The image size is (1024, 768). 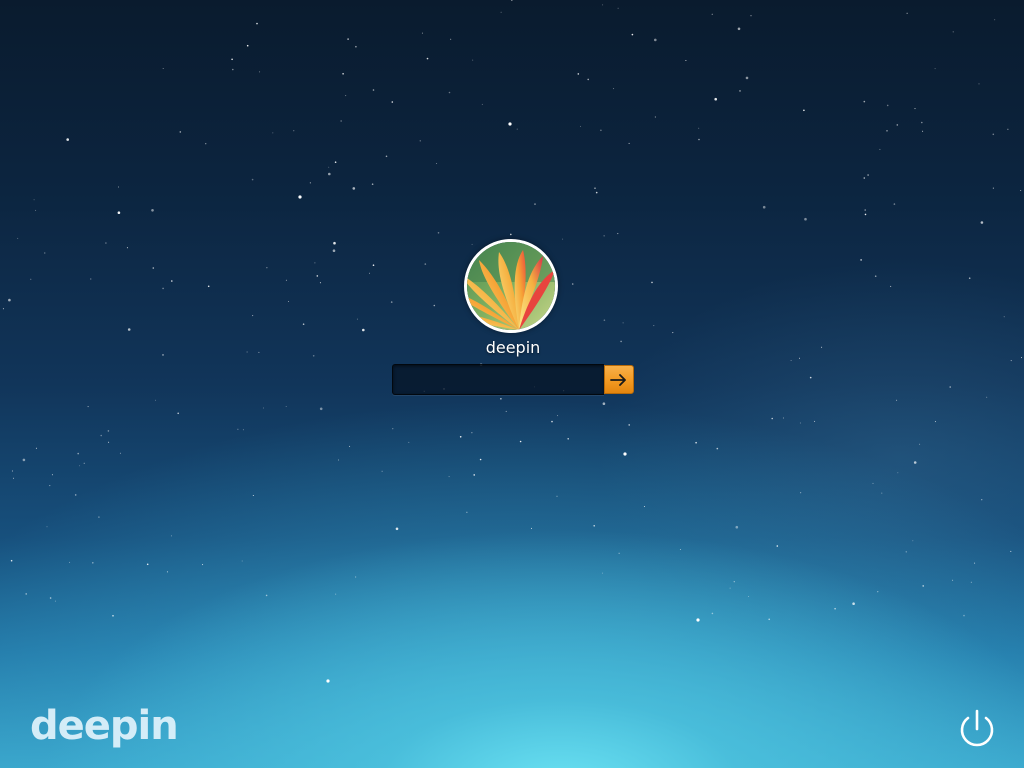 I want to click on power-icon, so click(x=977, y=728).